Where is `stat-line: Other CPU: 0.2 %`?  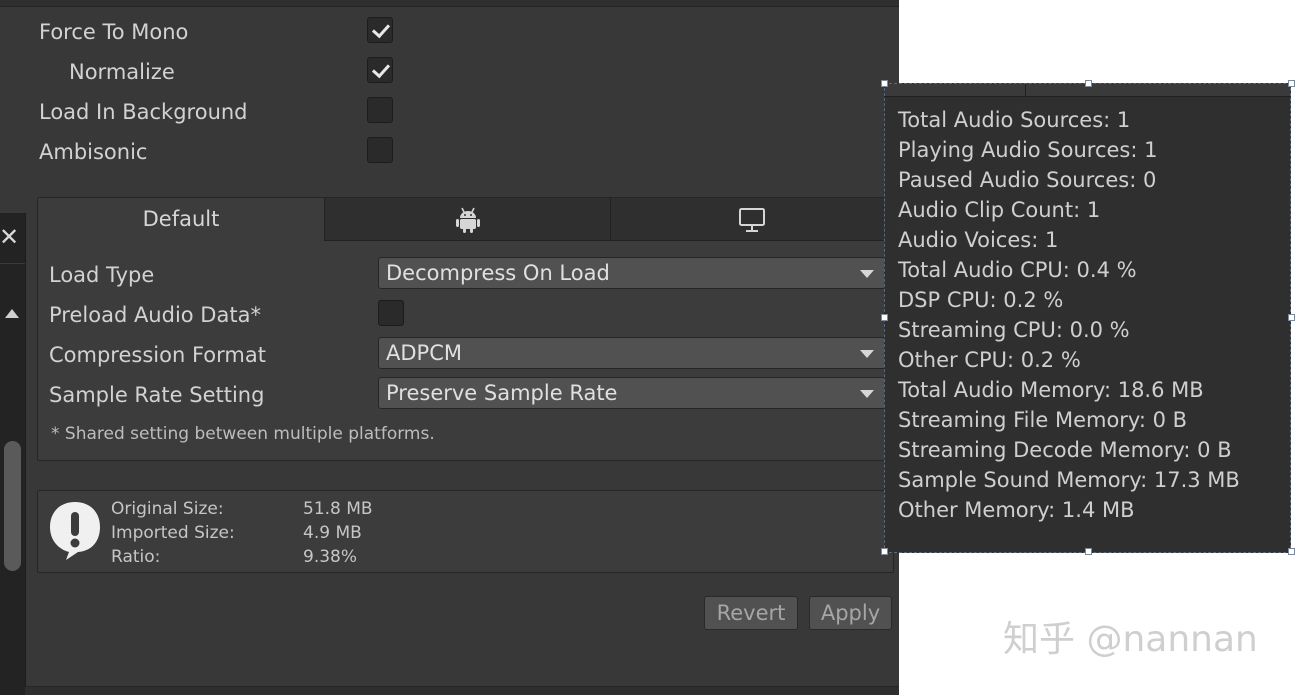 stat-line: Other CPU: 0.2 % is located at coordinates (989, 360).